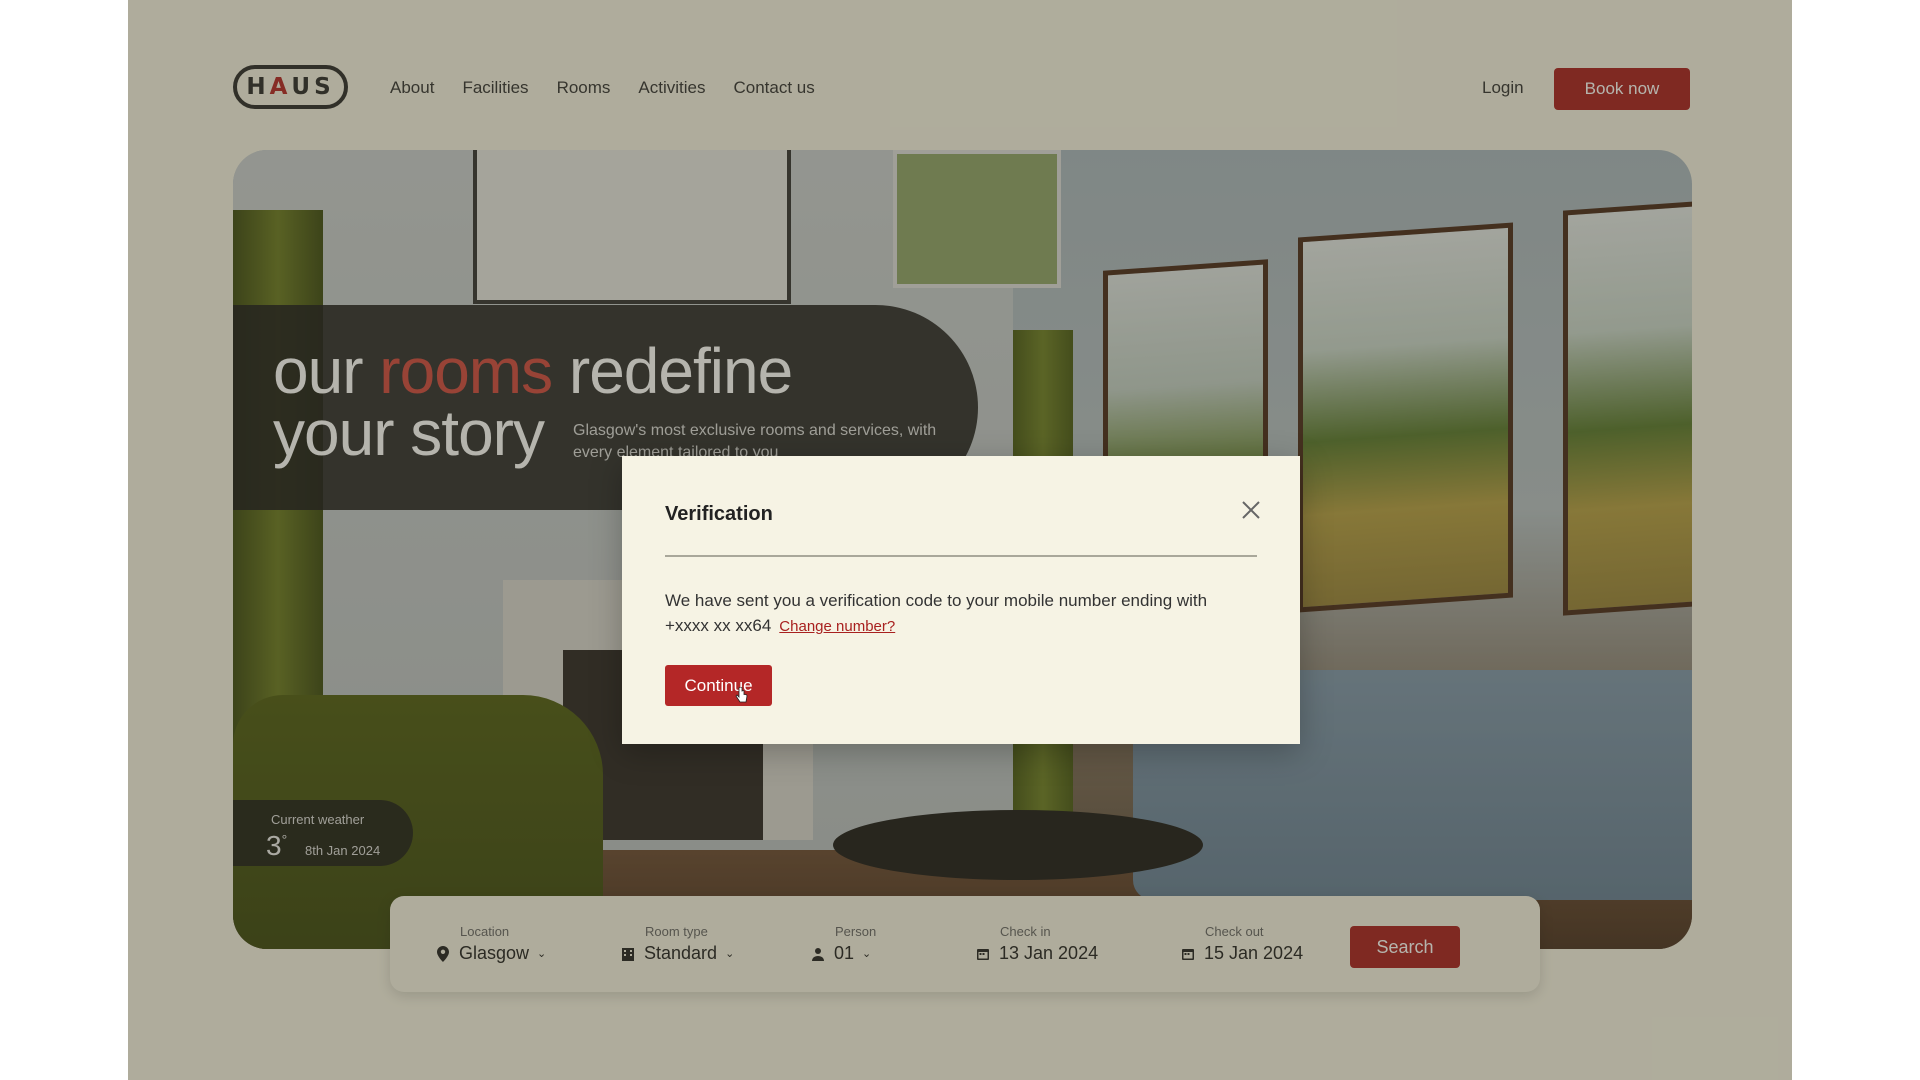 The image size is (1920, 1080). I want to click on continue-button: Continue, so click(718, 685).